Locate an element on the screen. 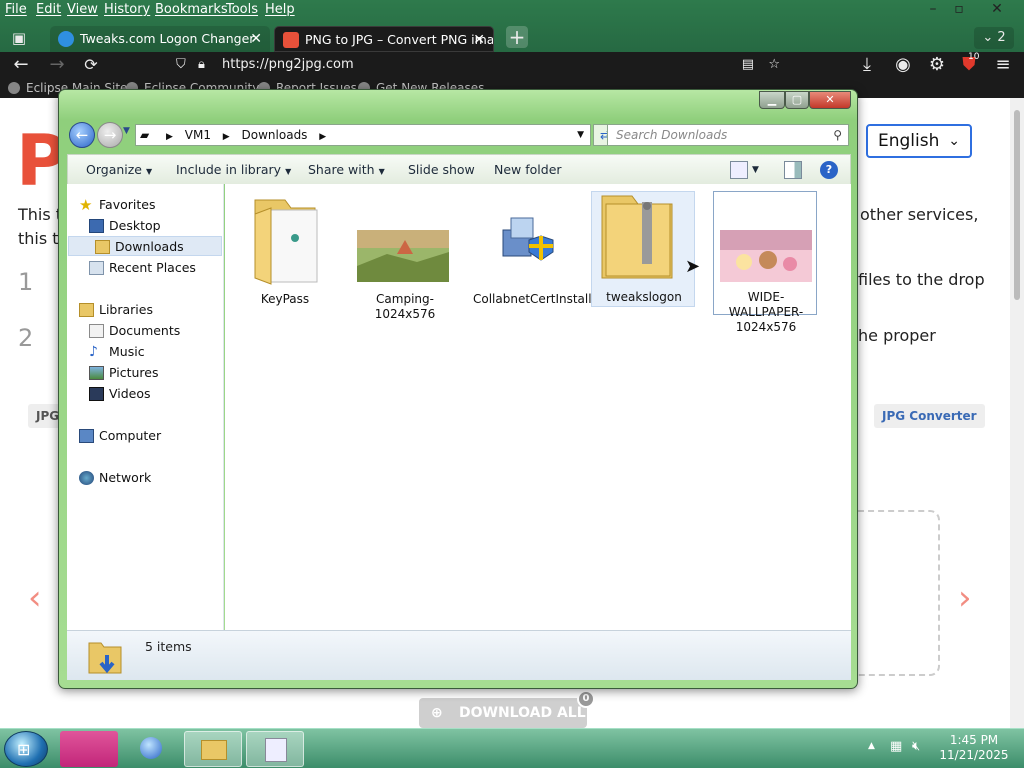  organize-menu: Organize ▼ is located at coordinates (119, 170).